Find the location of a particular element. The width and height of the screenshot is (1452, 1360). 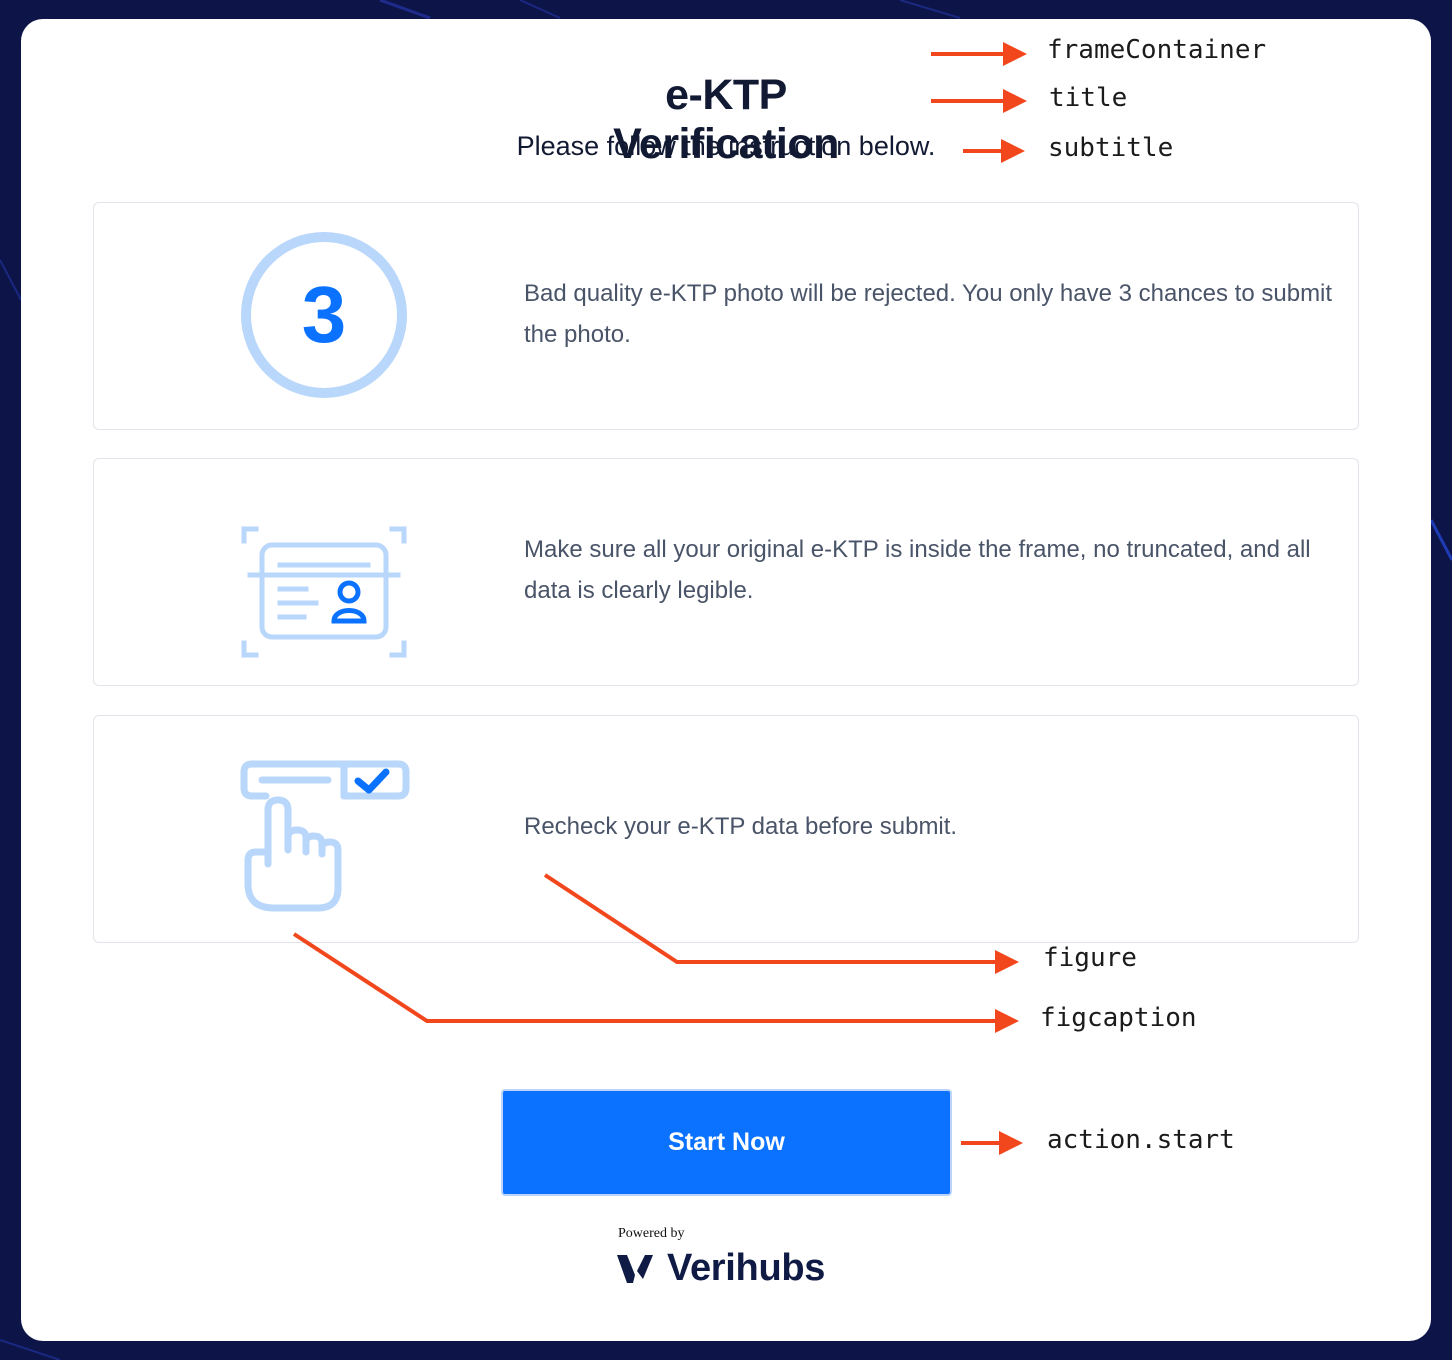

figcaption: Recheck your e-KTP data before submit. is located at coordinates (741, 826).